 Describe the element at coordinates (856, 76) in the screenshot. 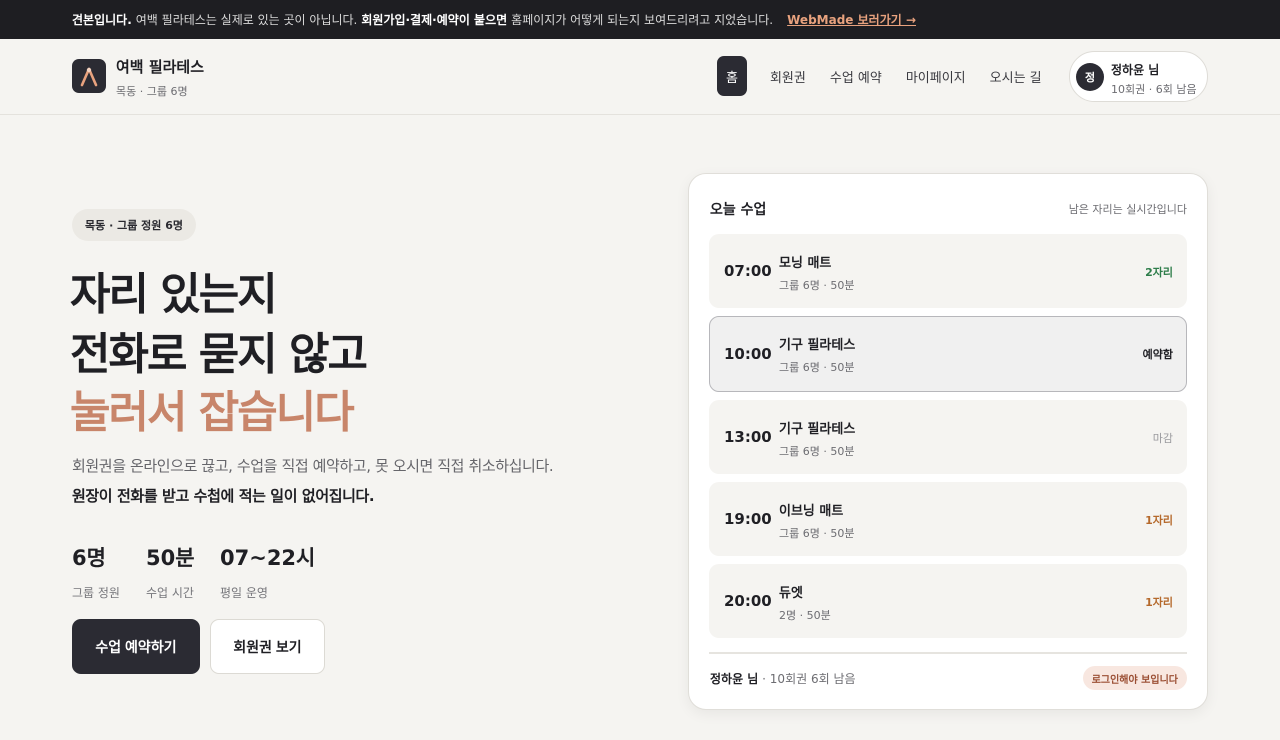

I see `nav-class-booking: 수업 예약` at that location.